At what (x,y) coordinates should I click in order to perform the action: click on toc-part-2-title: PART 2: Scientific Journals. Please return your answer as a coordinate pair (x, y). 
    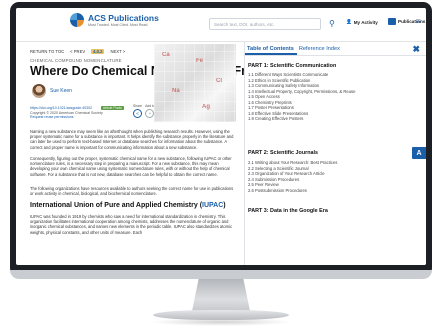
    Looking at the image, I should click on (283, 153).